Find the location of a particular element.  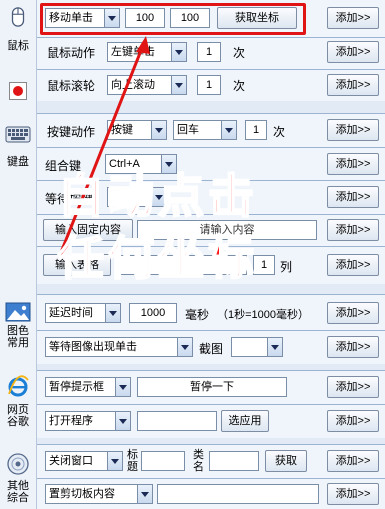

mouse-wheel-label: 鼠标滚轮 is located at coordinates (71, 86).